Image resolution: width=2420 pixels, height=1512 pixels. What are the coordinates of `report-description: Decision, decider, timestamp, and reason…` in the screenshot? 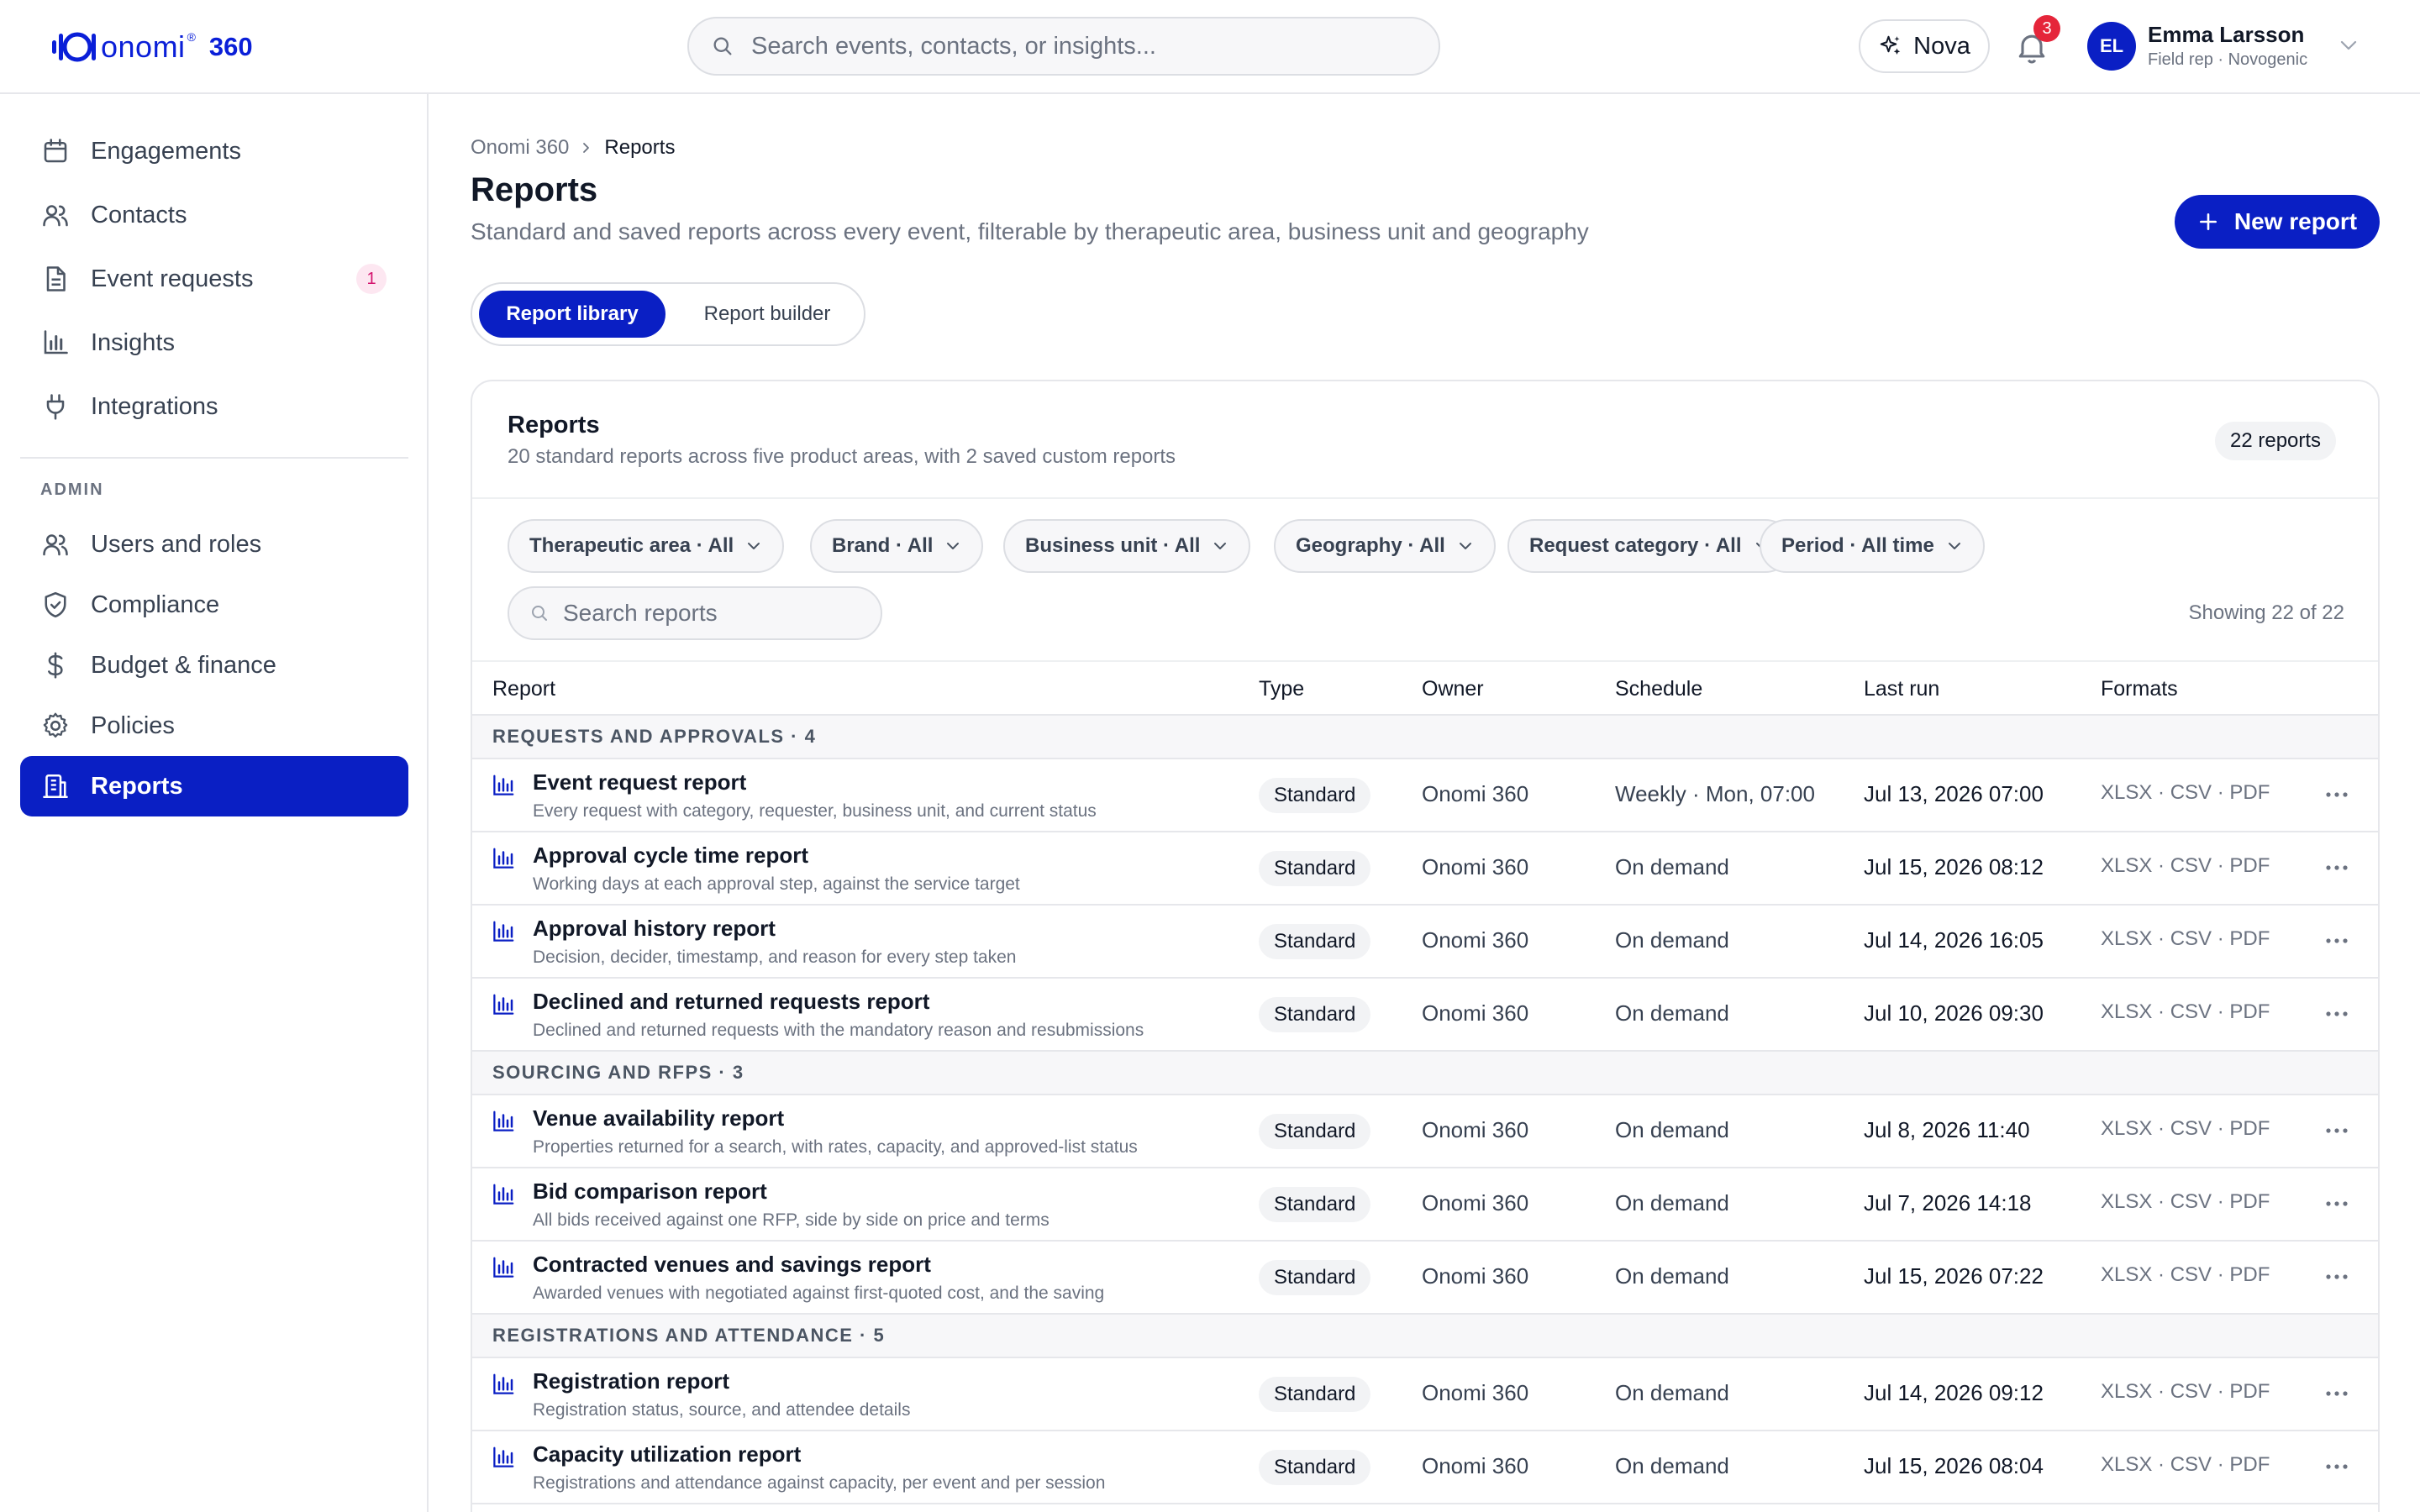 It's located at (775, 957).